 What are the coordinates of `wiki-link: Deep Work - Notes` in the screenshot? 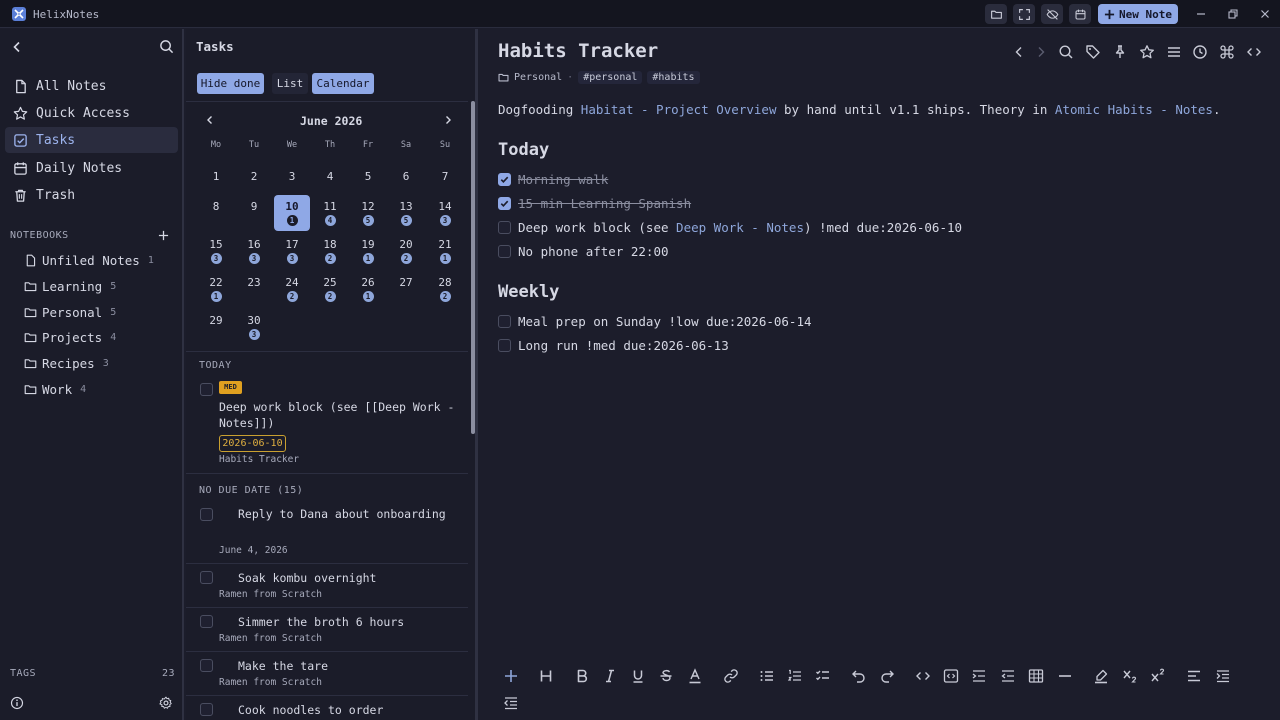 It's located at (740, 227).